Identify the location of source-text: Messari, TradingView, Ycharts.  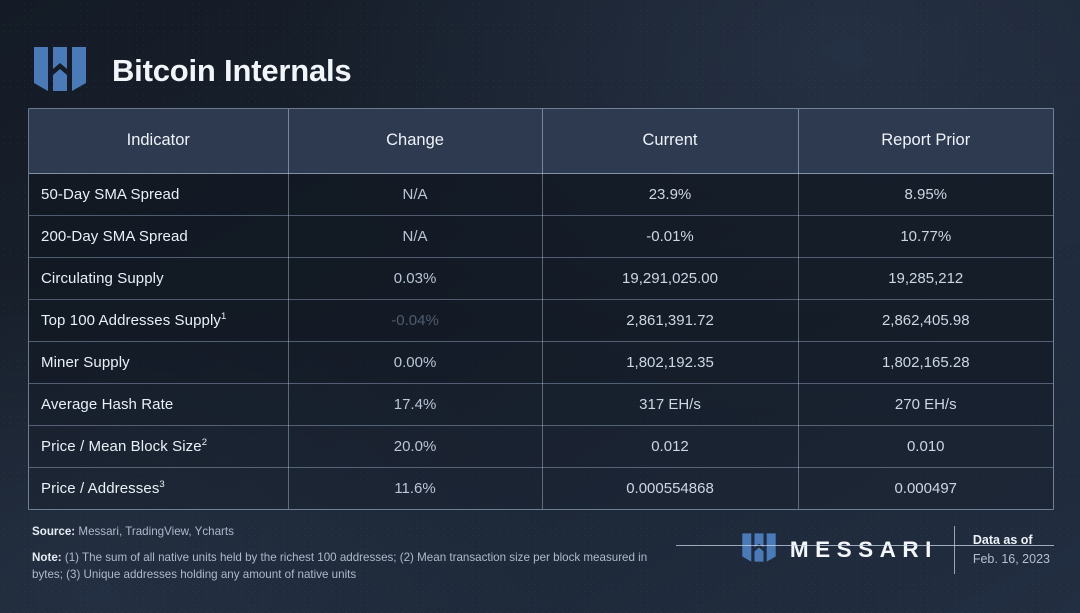
(156, 531).